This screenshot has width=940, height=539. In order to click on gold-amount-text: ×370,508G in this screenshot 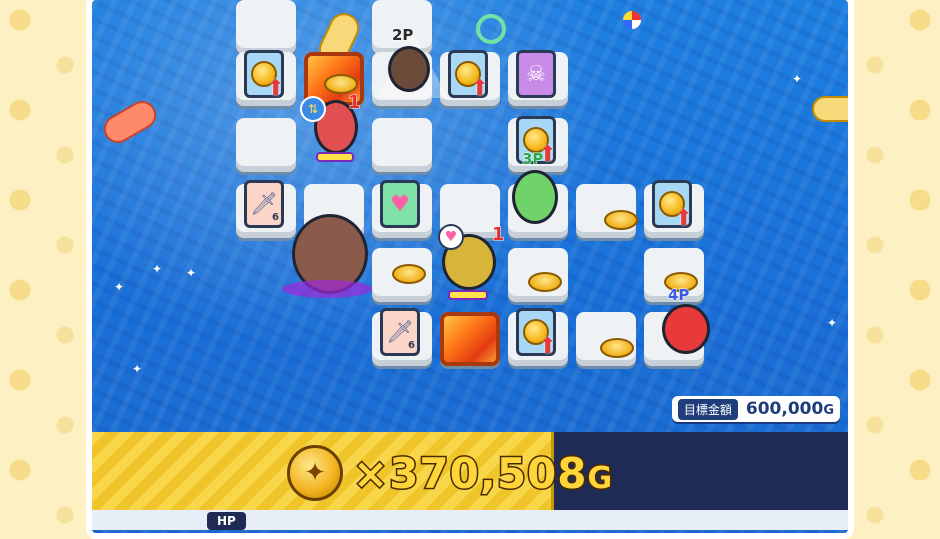, I will do `click(482, 473)`.